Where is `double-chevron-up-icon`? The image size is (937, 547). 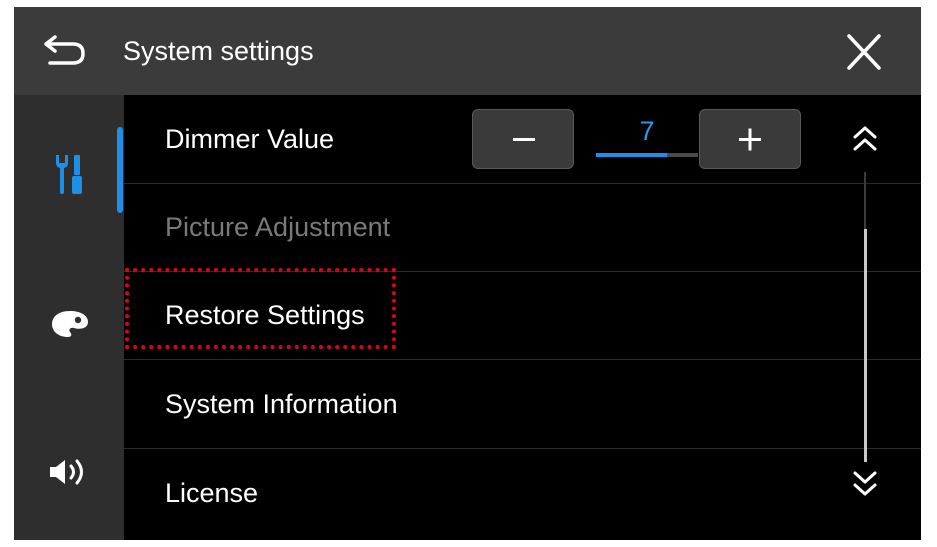
double-chevron-up-icon is located at coordinates (865, 138).